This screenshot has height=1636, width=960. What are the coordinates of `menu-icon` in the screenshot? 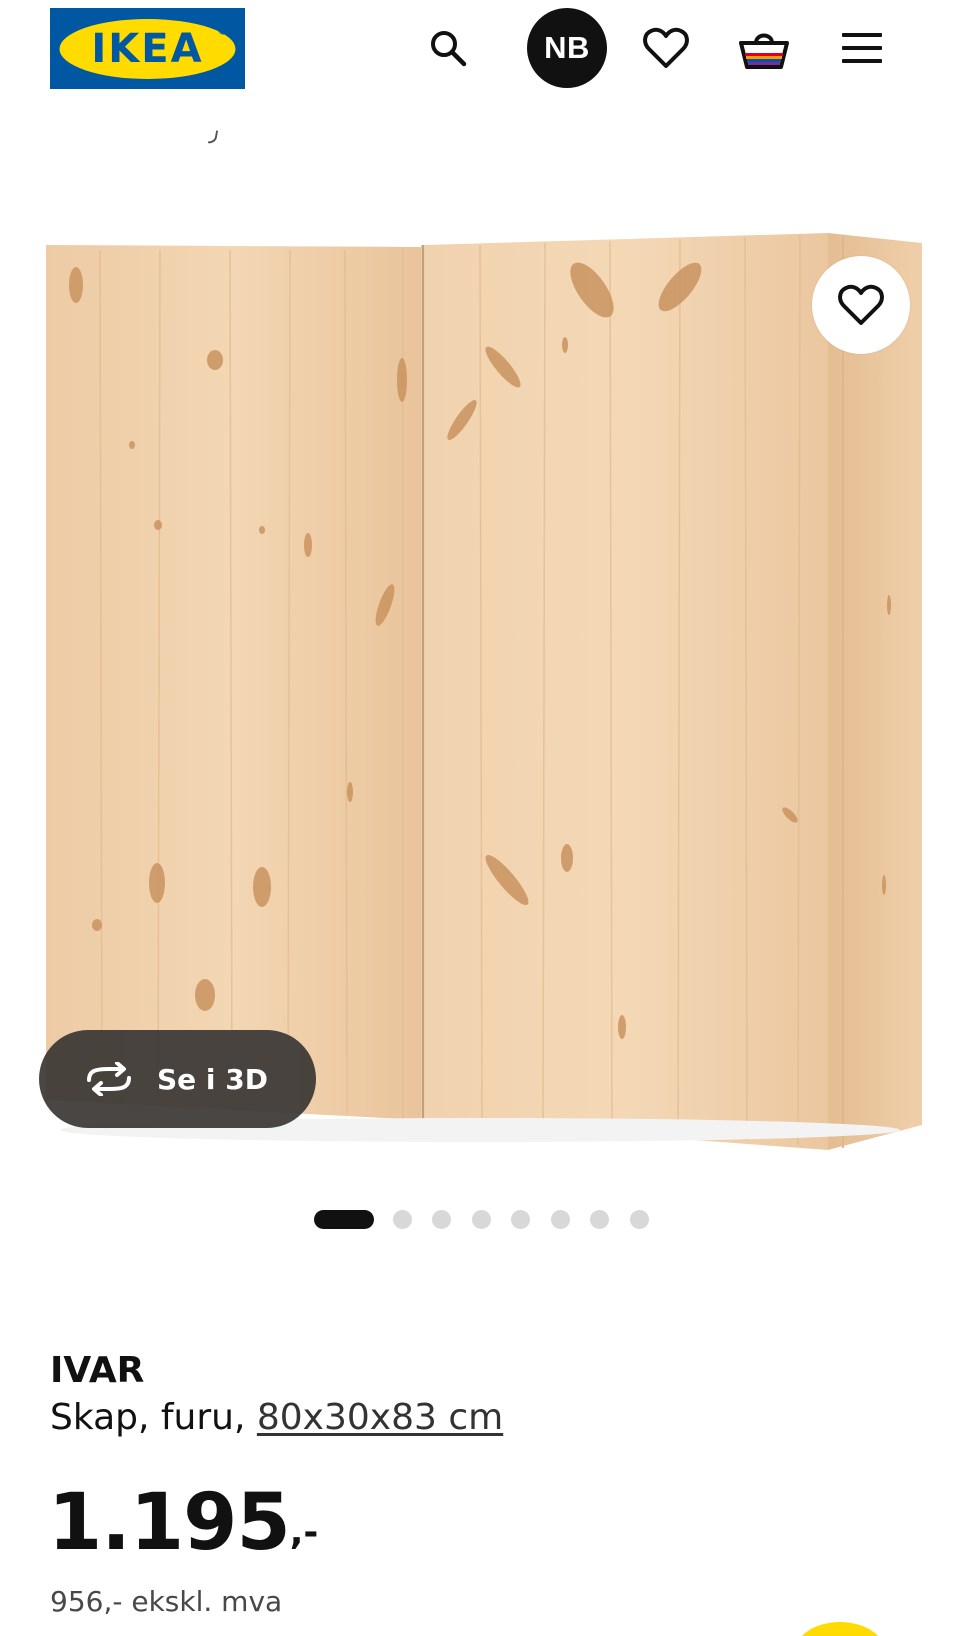 It's located at (862, 48).